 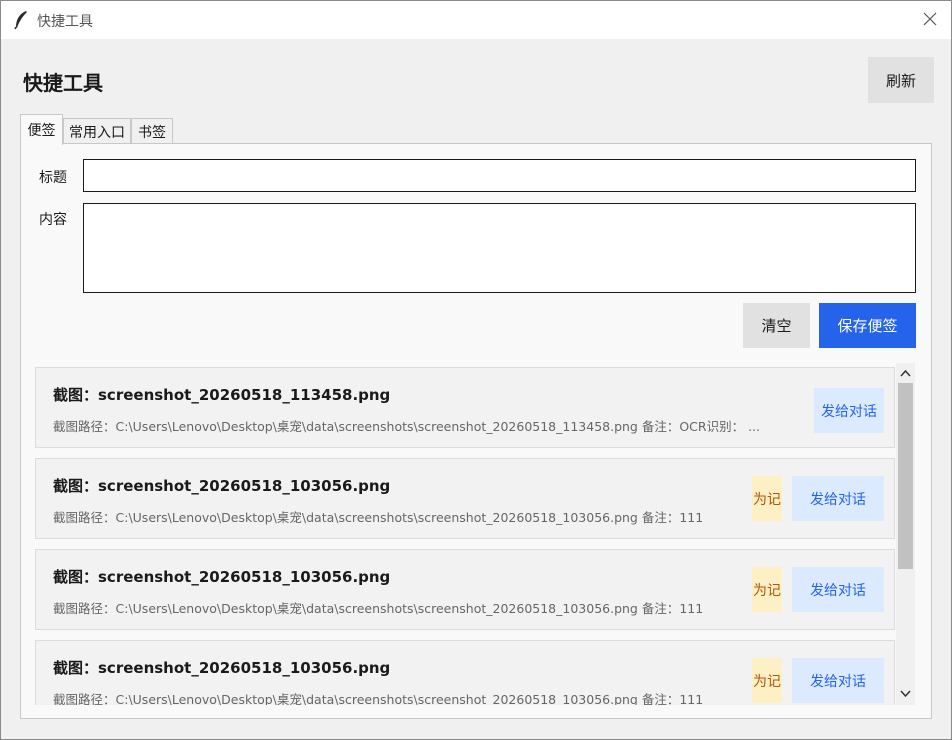 What do you see at coordinates (53, 178) in the screenshot?
I see `title-label: 标题` at bounding box center [53, 178].